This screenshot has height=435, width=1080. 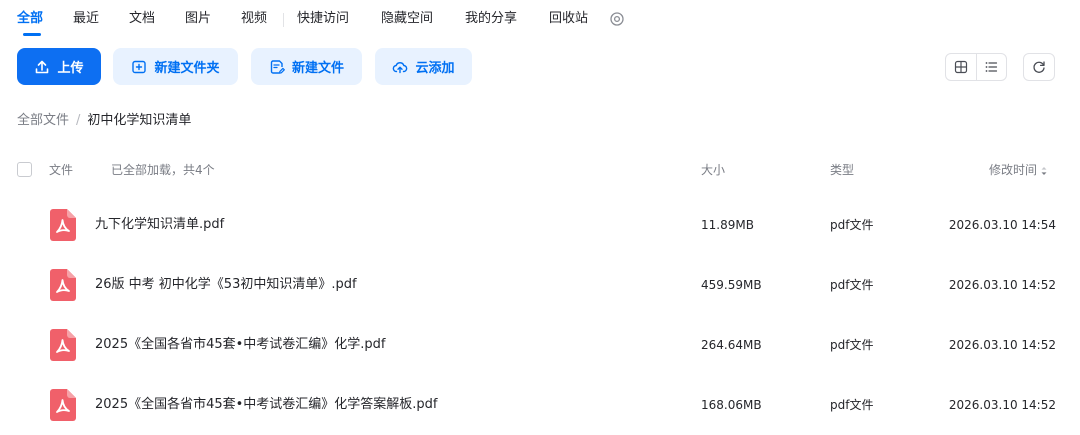 What do you see at coordinates (731, 345) in the screenshot?
I see `file-size: 264.64MB` at bounding box center [731, 345].